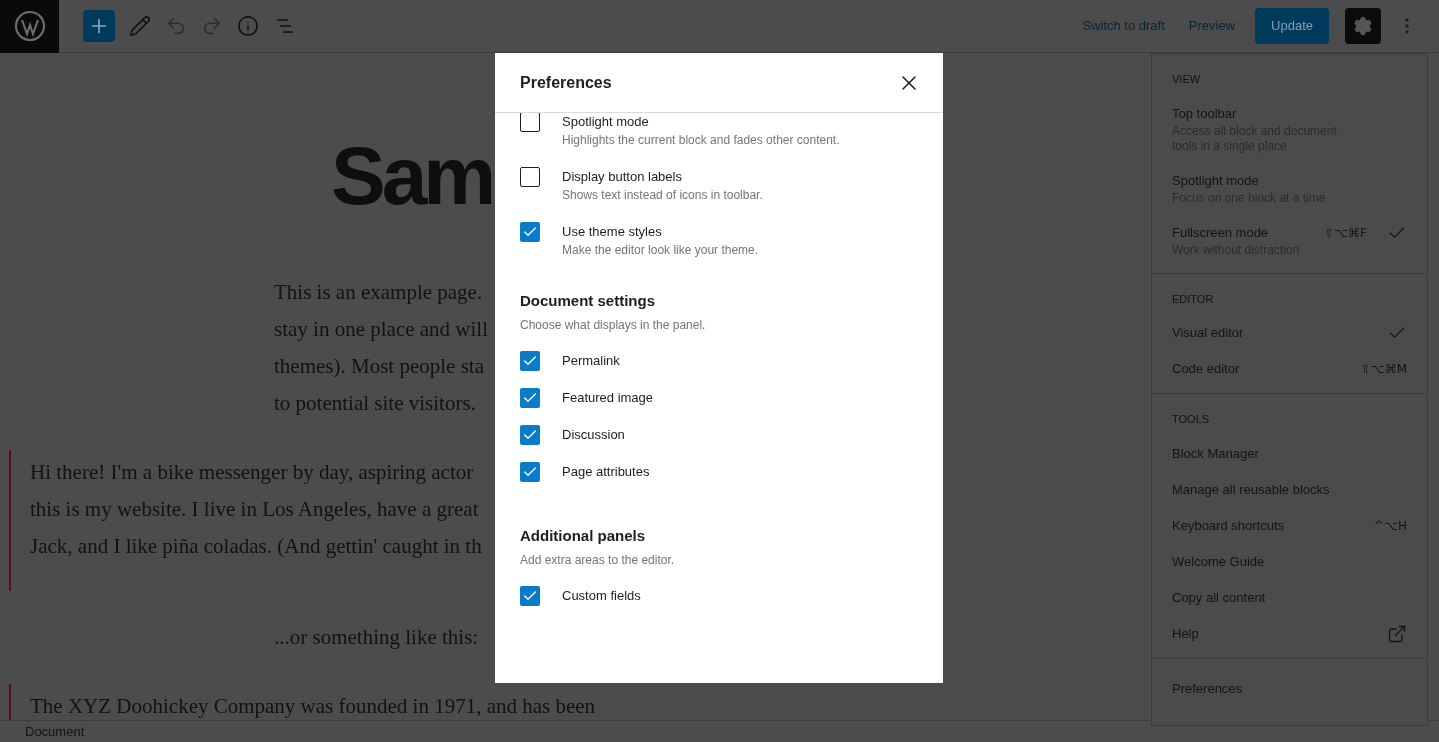 The height and width of the screenshot is (742, 1439). Describe the element at coordinates (606, 472) in the screenshot. I see `option-label: Page attributes` at that location.